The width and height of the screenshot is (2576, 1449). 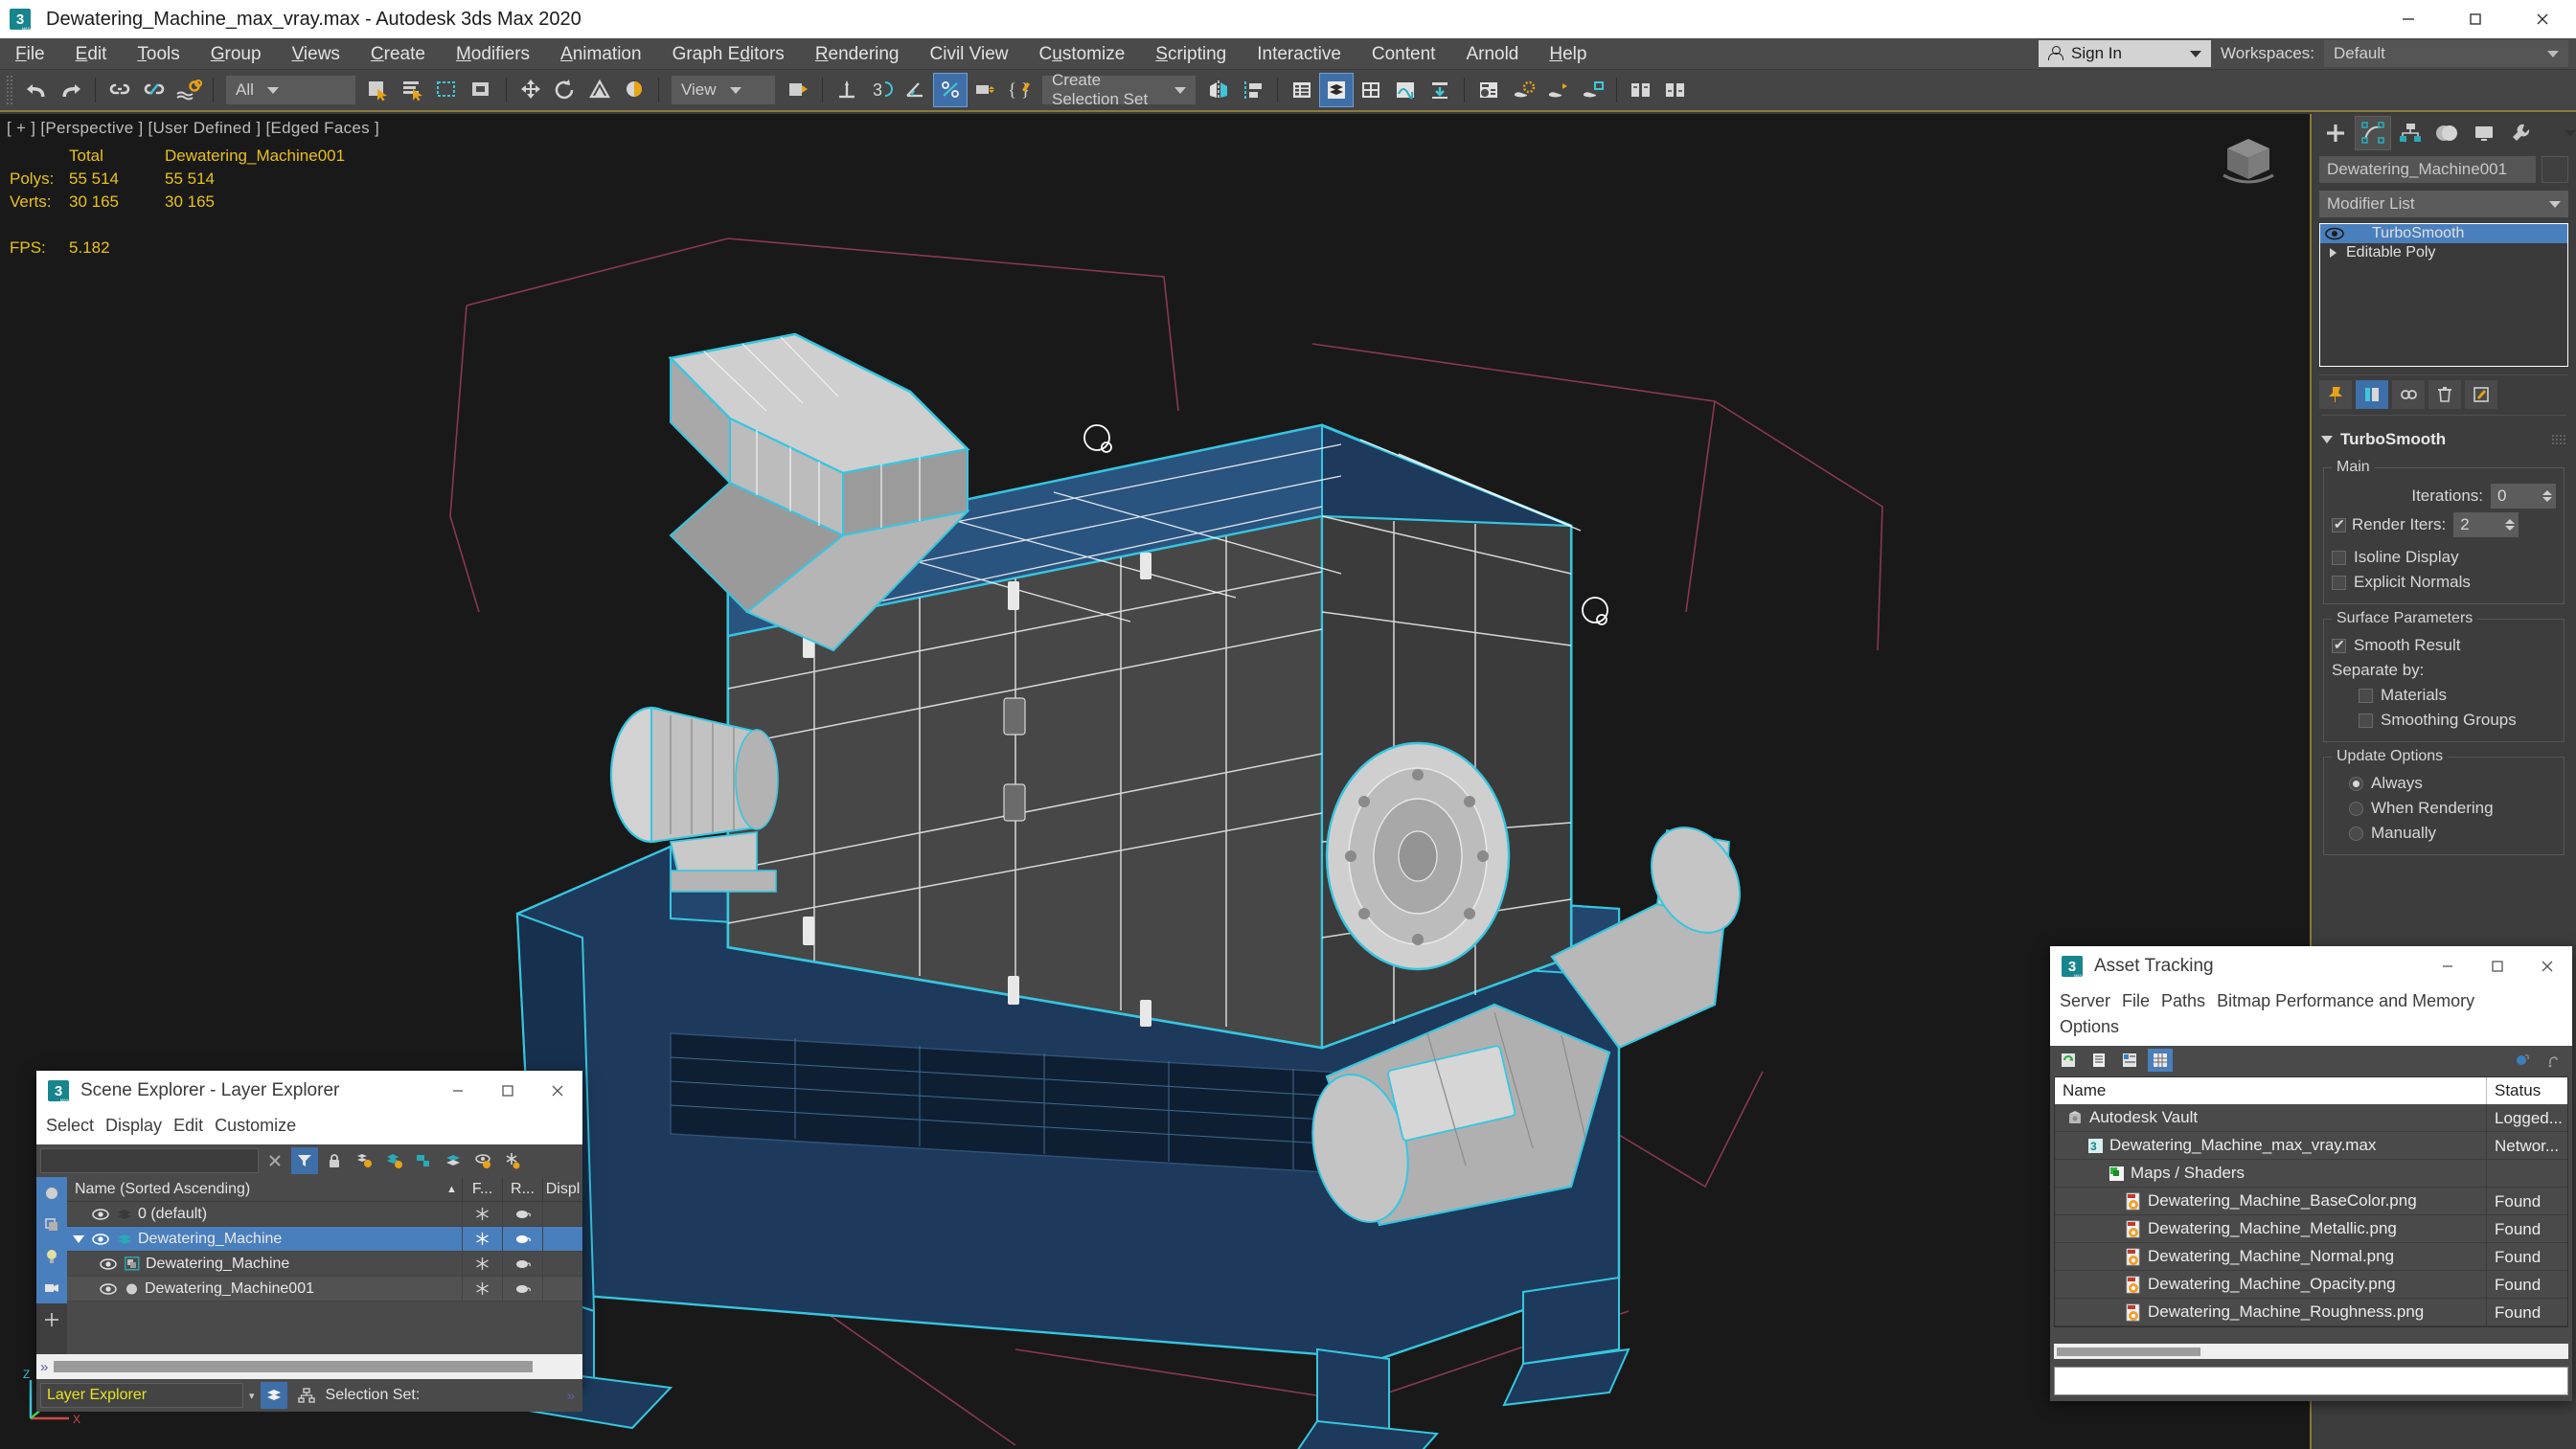 What do you see at coordinates (2446, 53) in the screenshot?
I see `workspaces-dropdown: Default` at bounding box center [2446, 53].